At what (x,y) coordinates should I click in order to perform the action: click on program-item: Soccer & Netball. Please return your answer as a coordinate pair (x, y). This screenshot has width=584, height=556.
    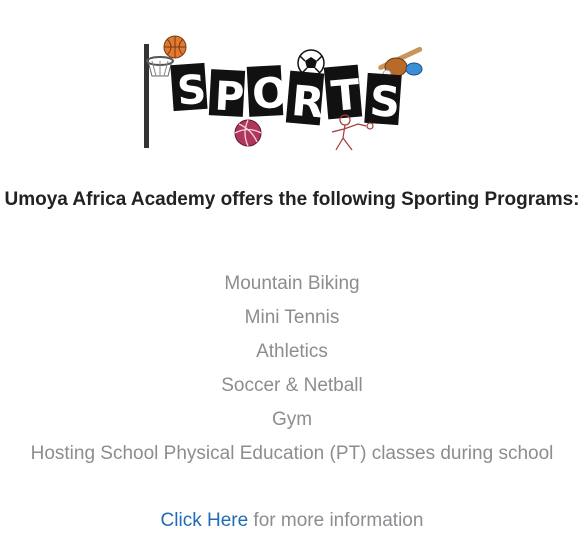
    Looking at the image, I should click on (292, 385).